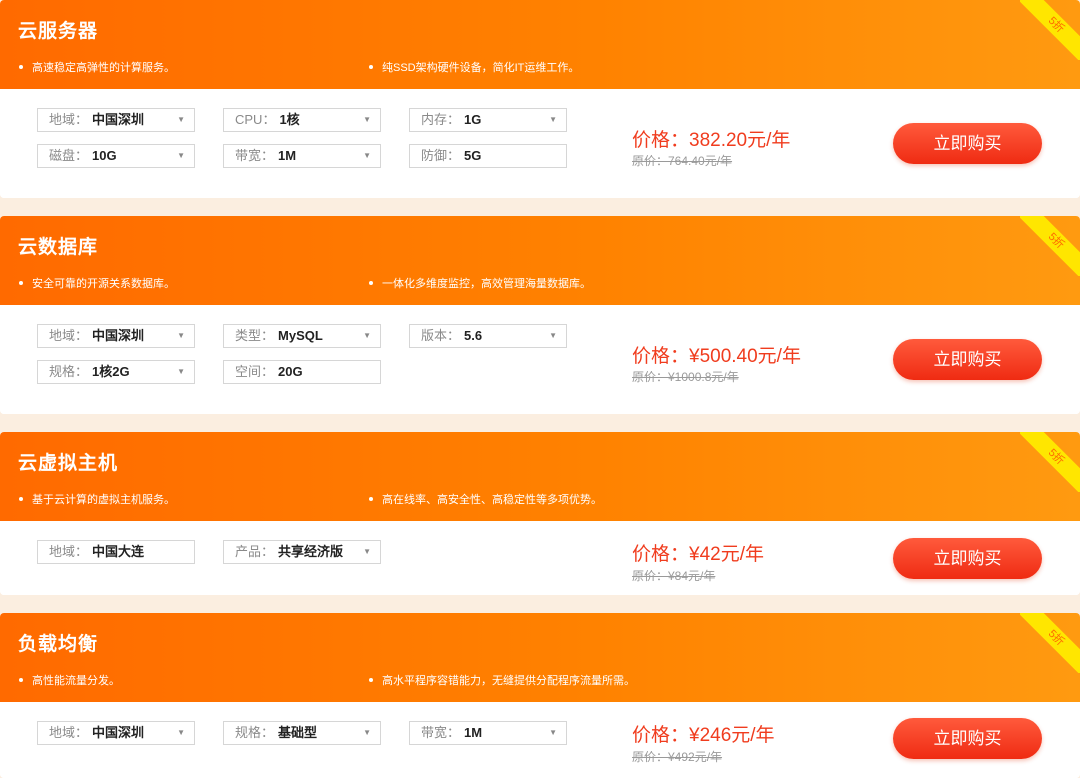 The height and width of the screenshot is (778, 1080). Describe the element at coordinates (69, 680) in the screenshot. I see `feature-item: 高性能流量分发。` at that location.